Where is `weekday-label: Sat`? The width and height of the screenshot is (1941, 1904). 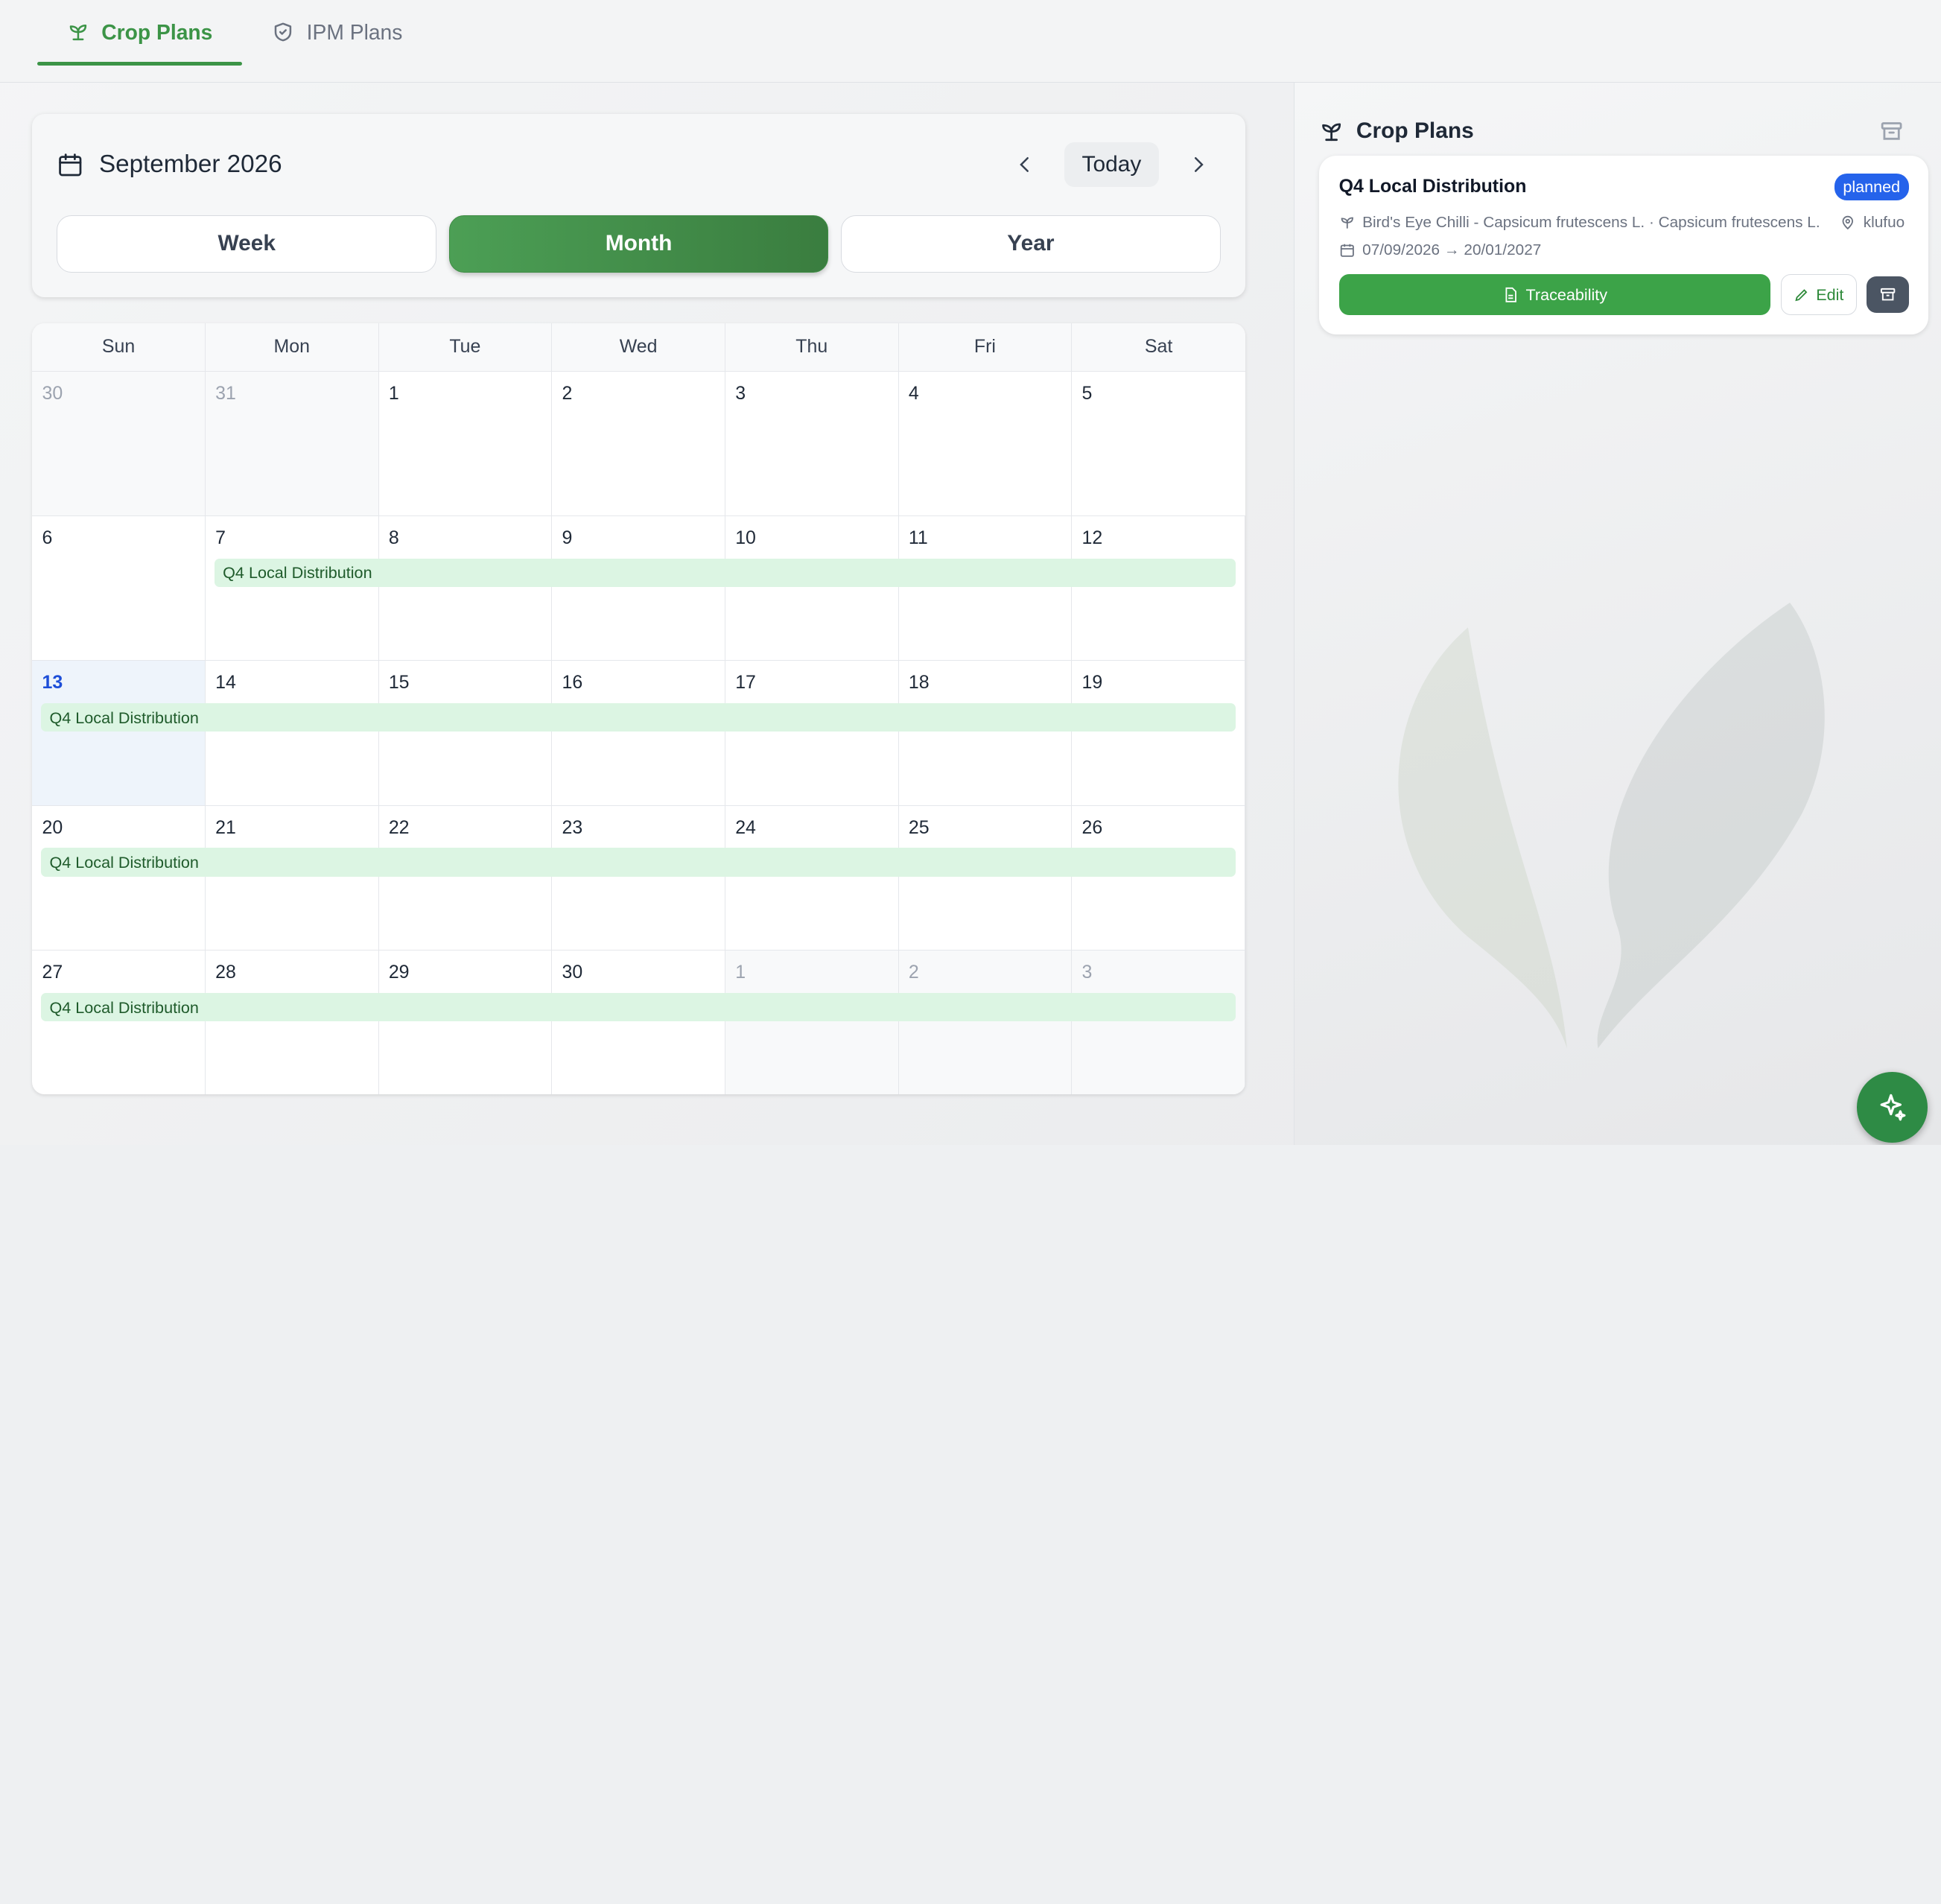 weekday-label: Sat is located at coordinates (1158, 347).